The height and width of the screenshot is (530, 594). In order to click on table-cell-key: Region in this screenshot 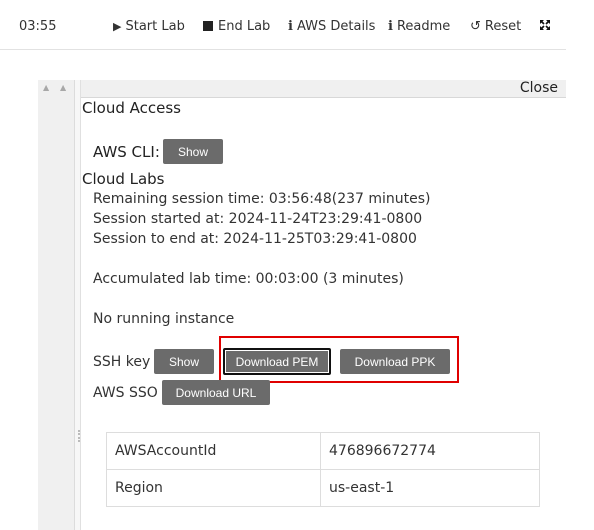, I will do `click(213, 488)`.